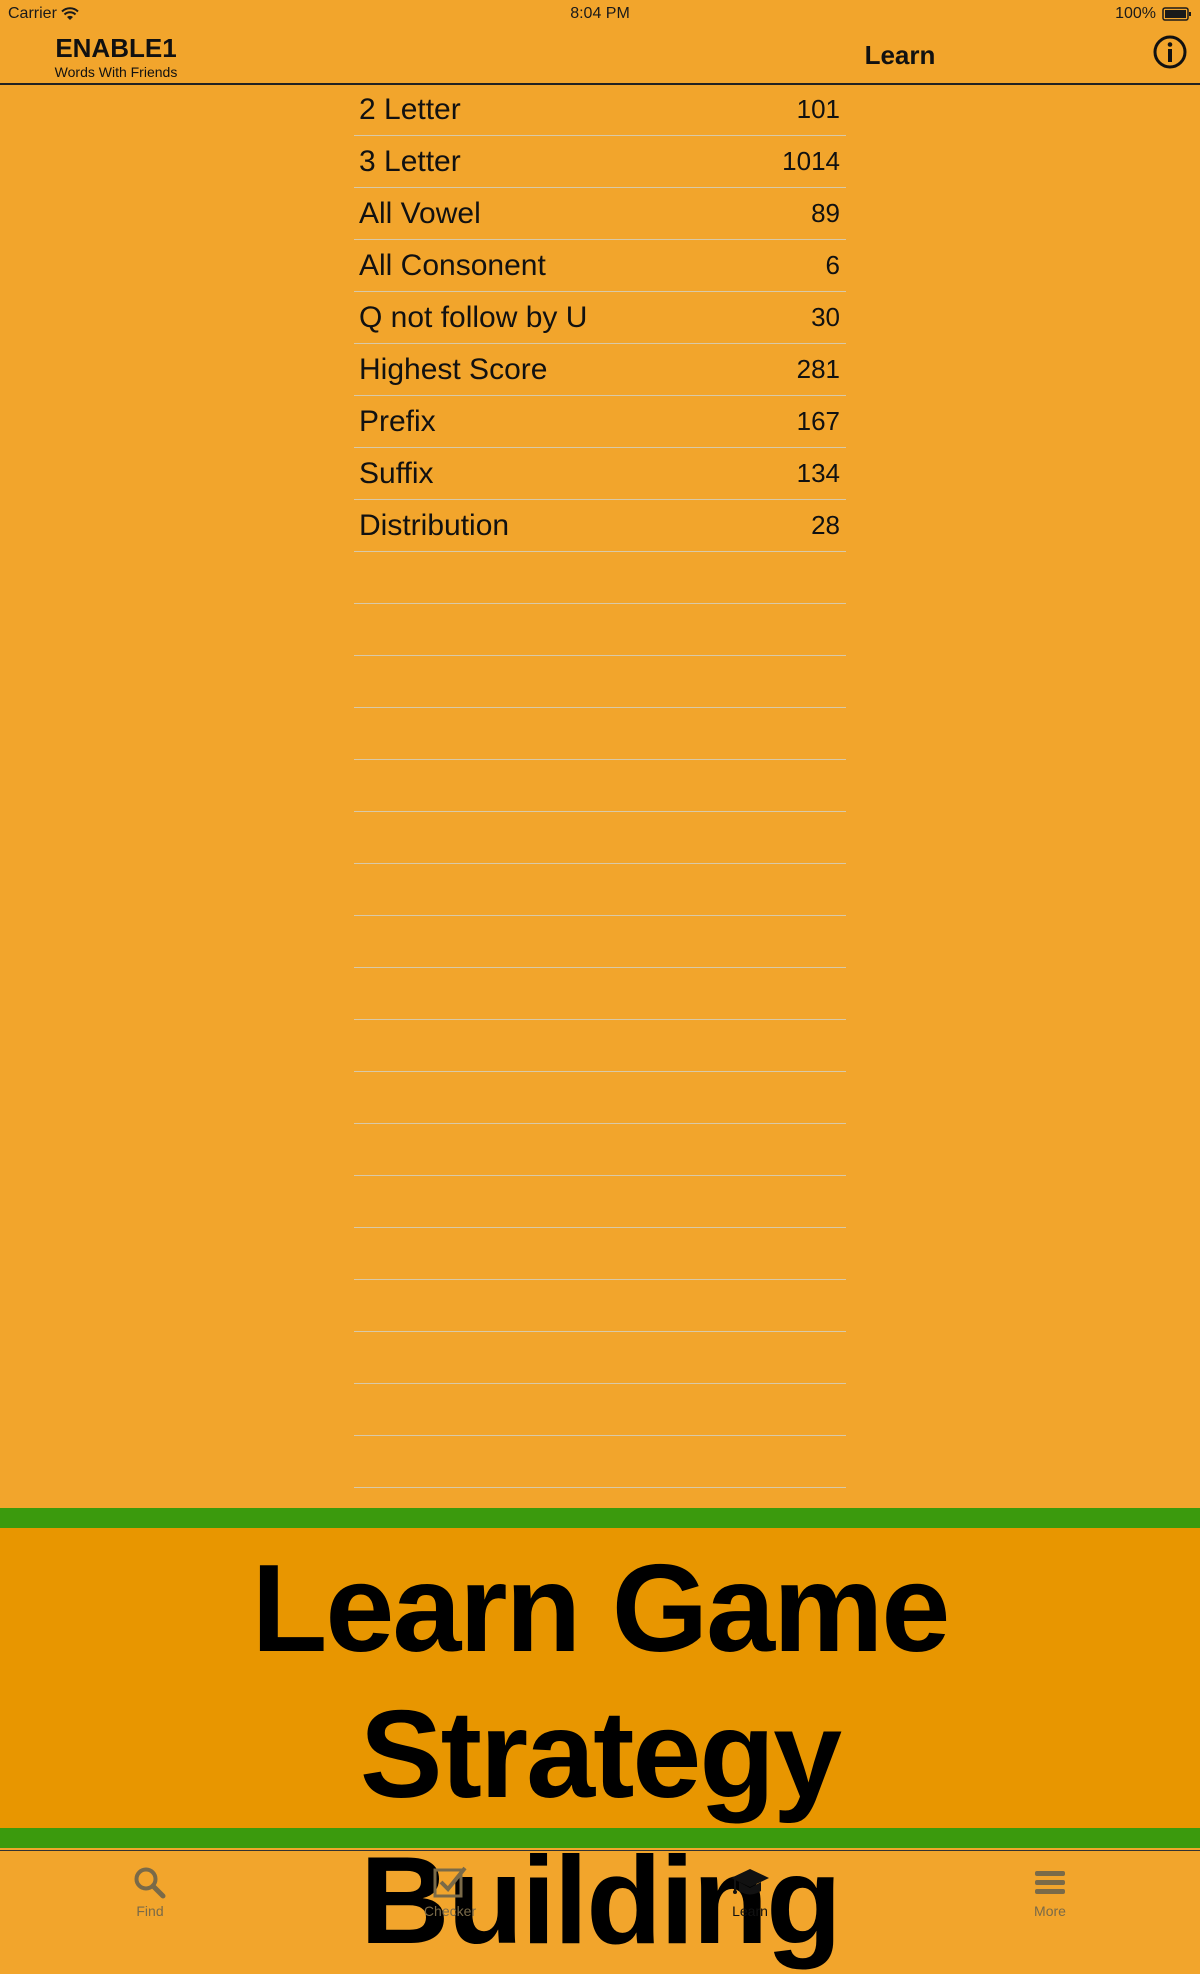 This screenshot has height=1974, width=1200. I want to click on tab-label: Find, so click(150, 1911).